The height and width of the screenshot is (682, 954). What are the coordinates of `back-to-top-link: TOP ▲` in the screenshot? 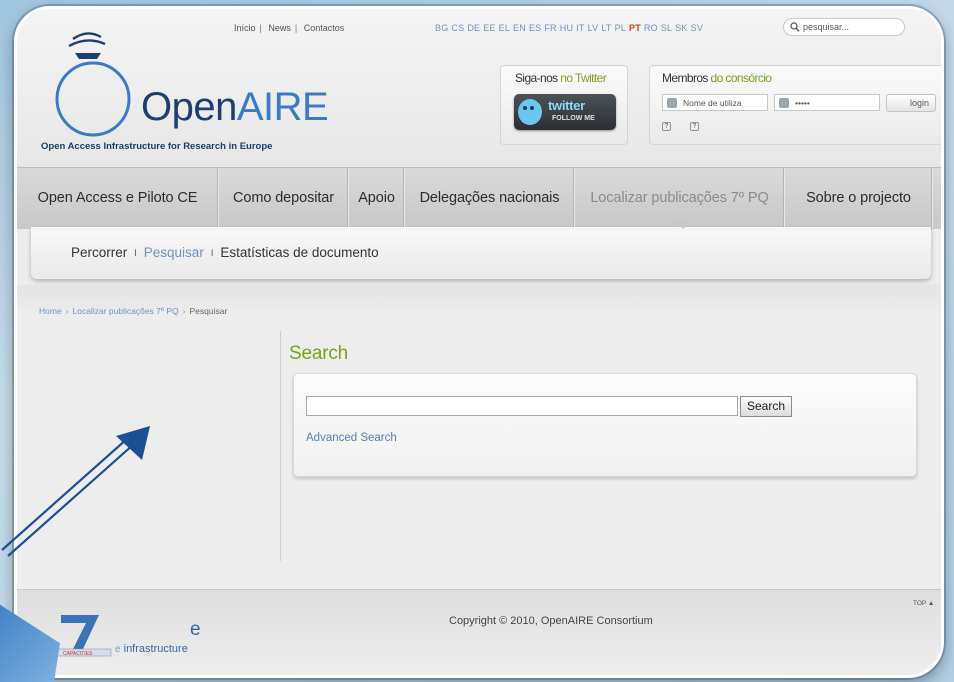 It's located at (923, 603).